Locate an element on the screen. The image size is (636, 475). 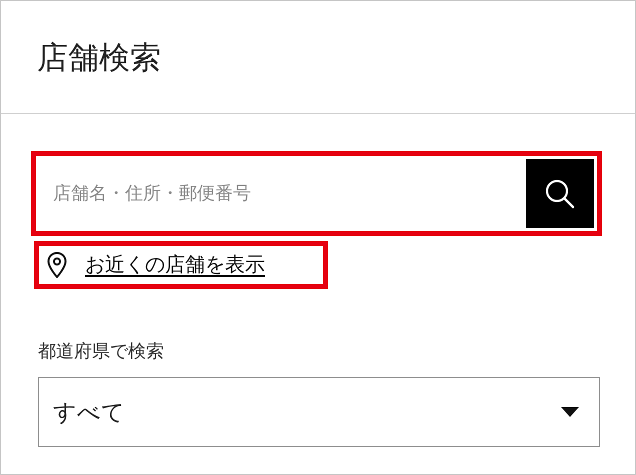
search-button is located at coordinates (560, 193).